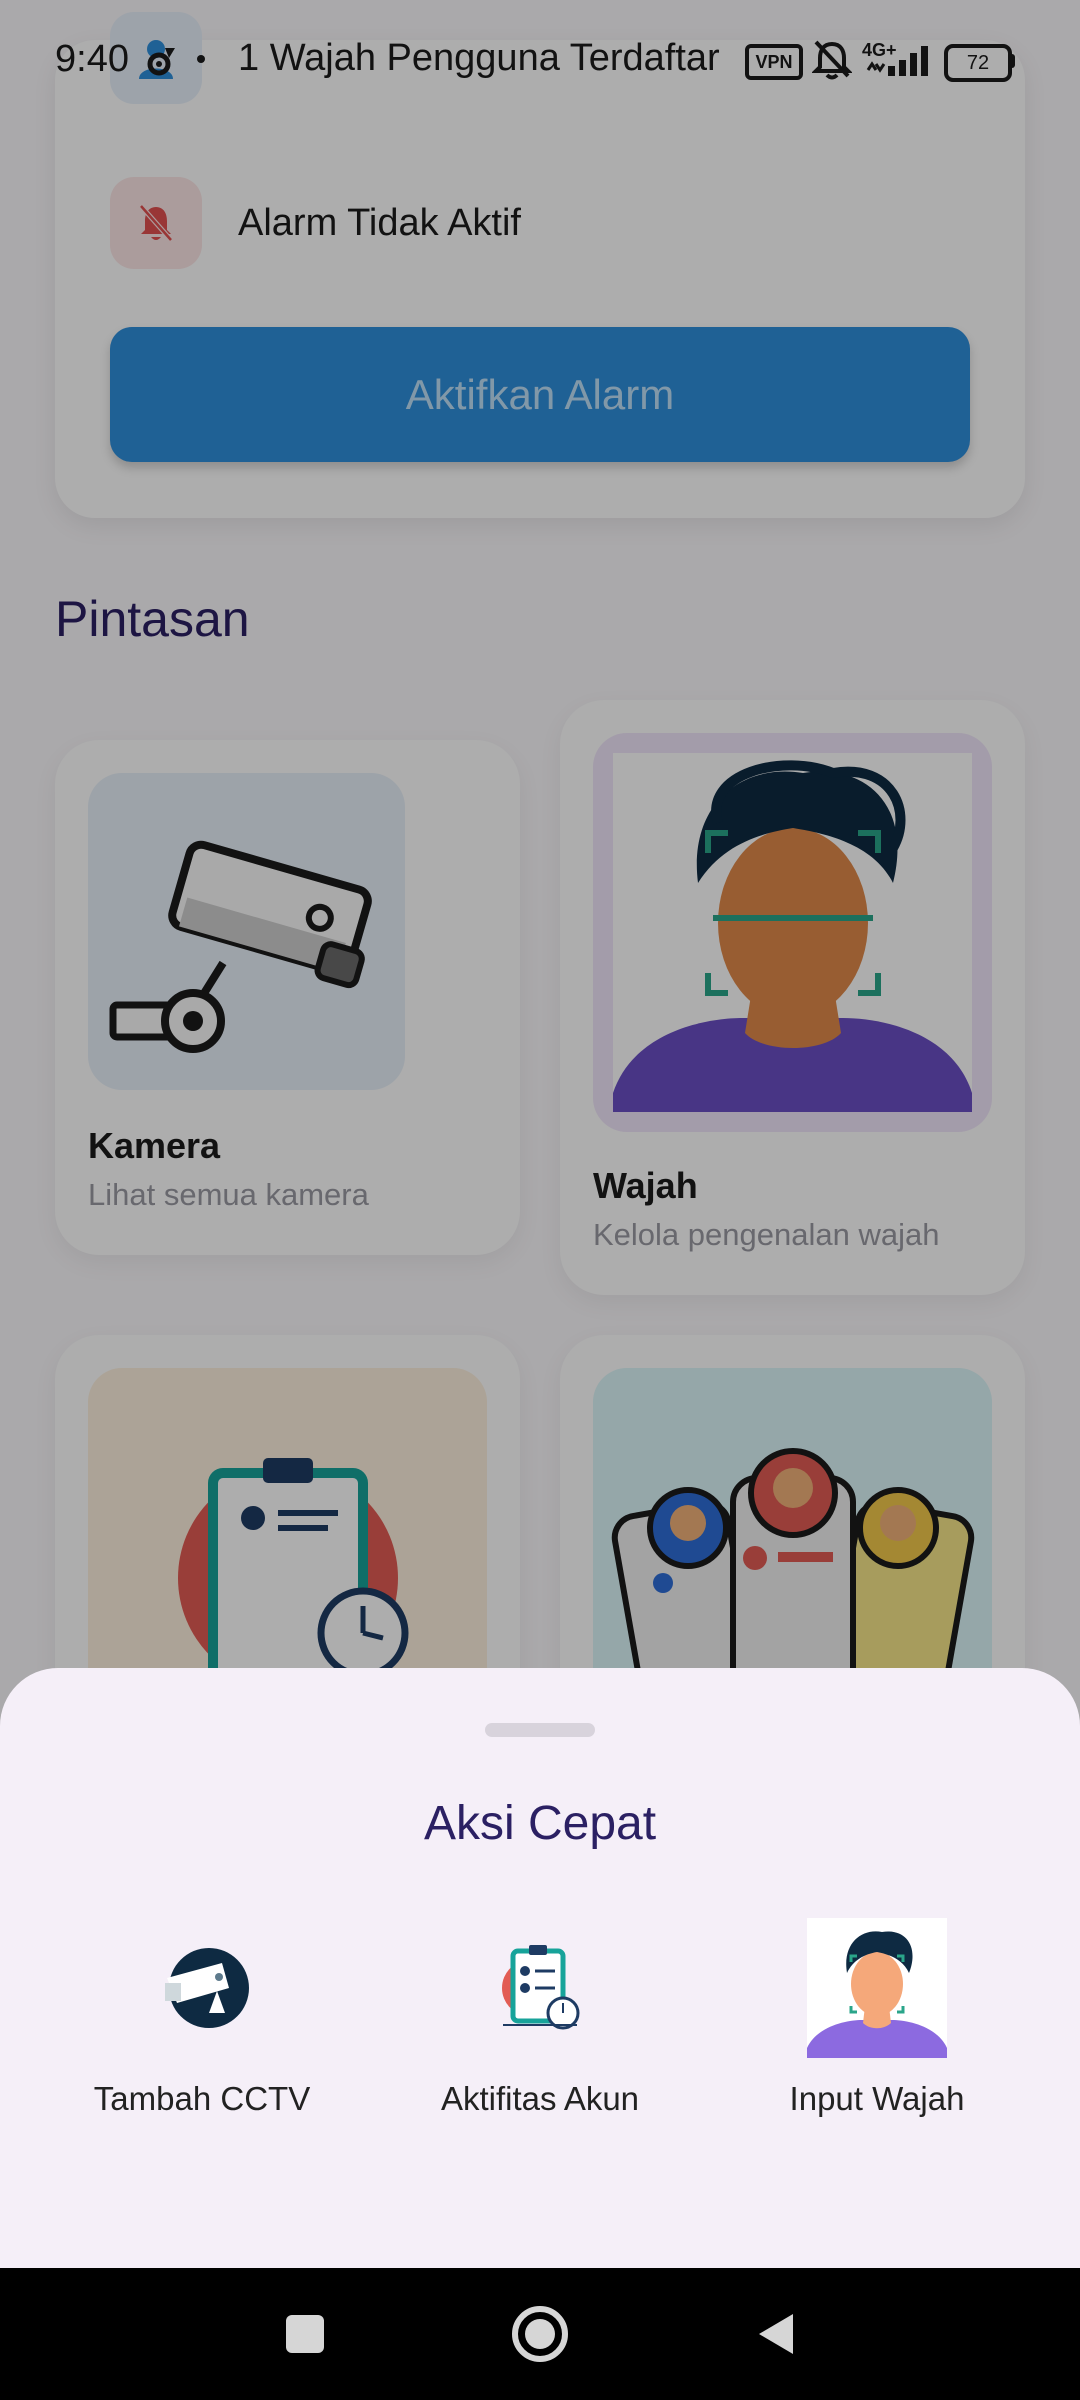 The image size is (1080, 2400). I want to click on quick-action-label: Aktifitas Akun, so click(540, 2098).